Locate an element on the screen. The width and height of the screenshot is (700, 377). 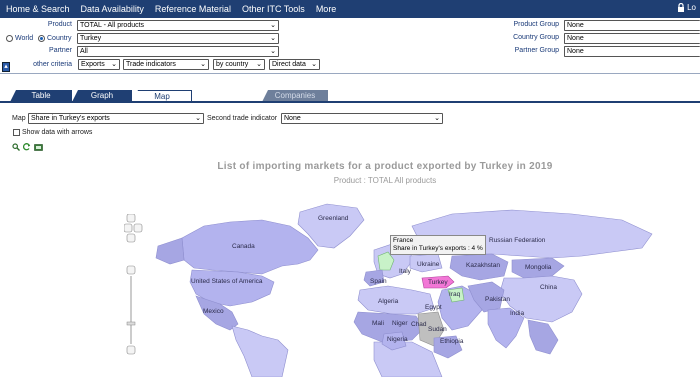
map-toolbar is located at coordinates (27, 147).